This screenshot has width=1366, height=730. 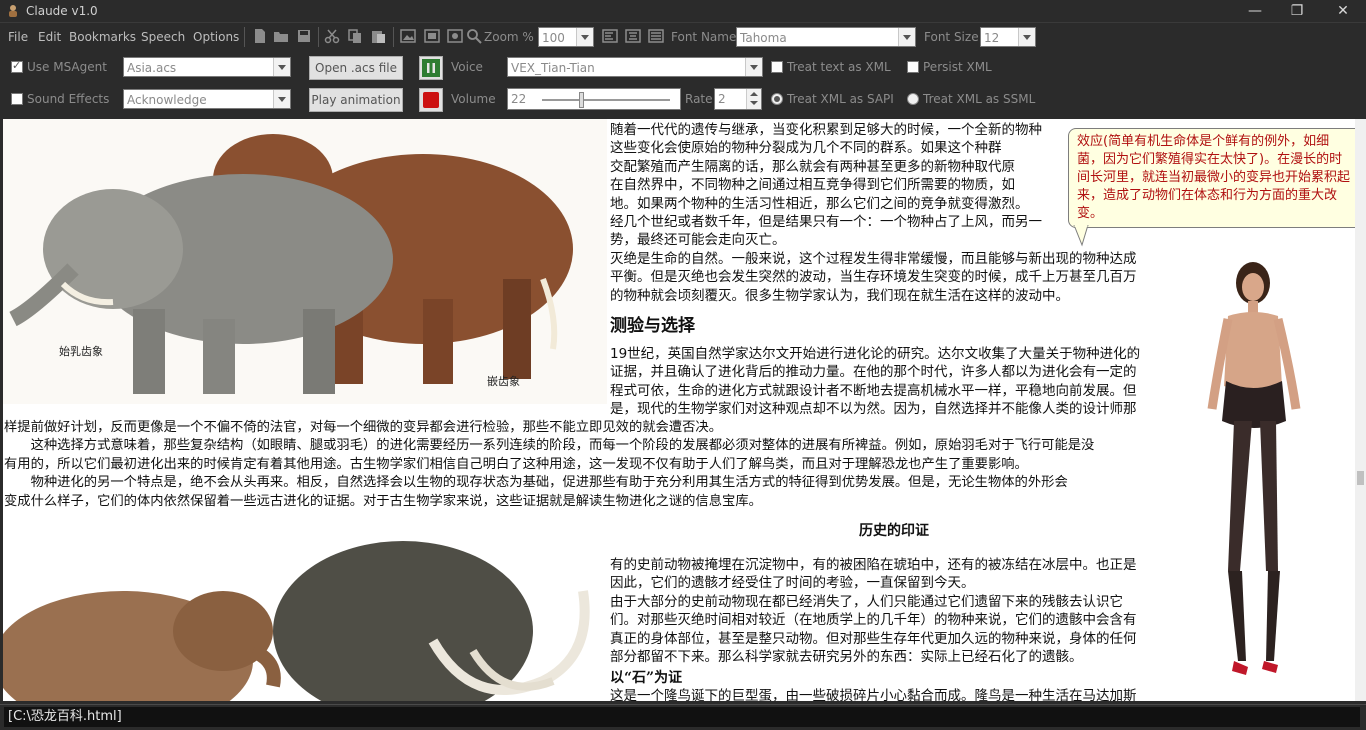 I want to click on rate-value: 2, so click(x=722, y=99).